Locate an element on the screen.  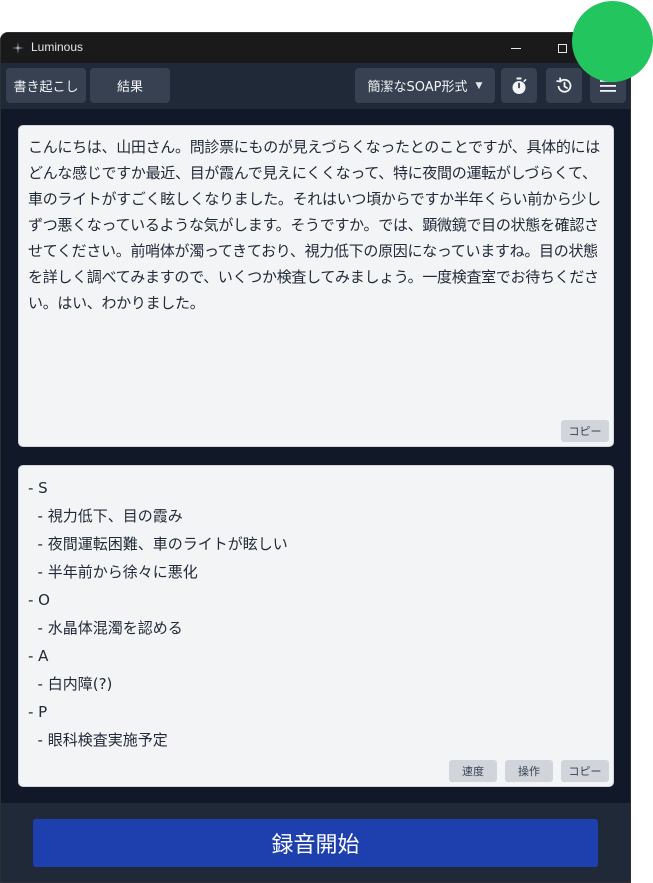
soap-line: - 白内障(?) is located at coordinates (70, 684).